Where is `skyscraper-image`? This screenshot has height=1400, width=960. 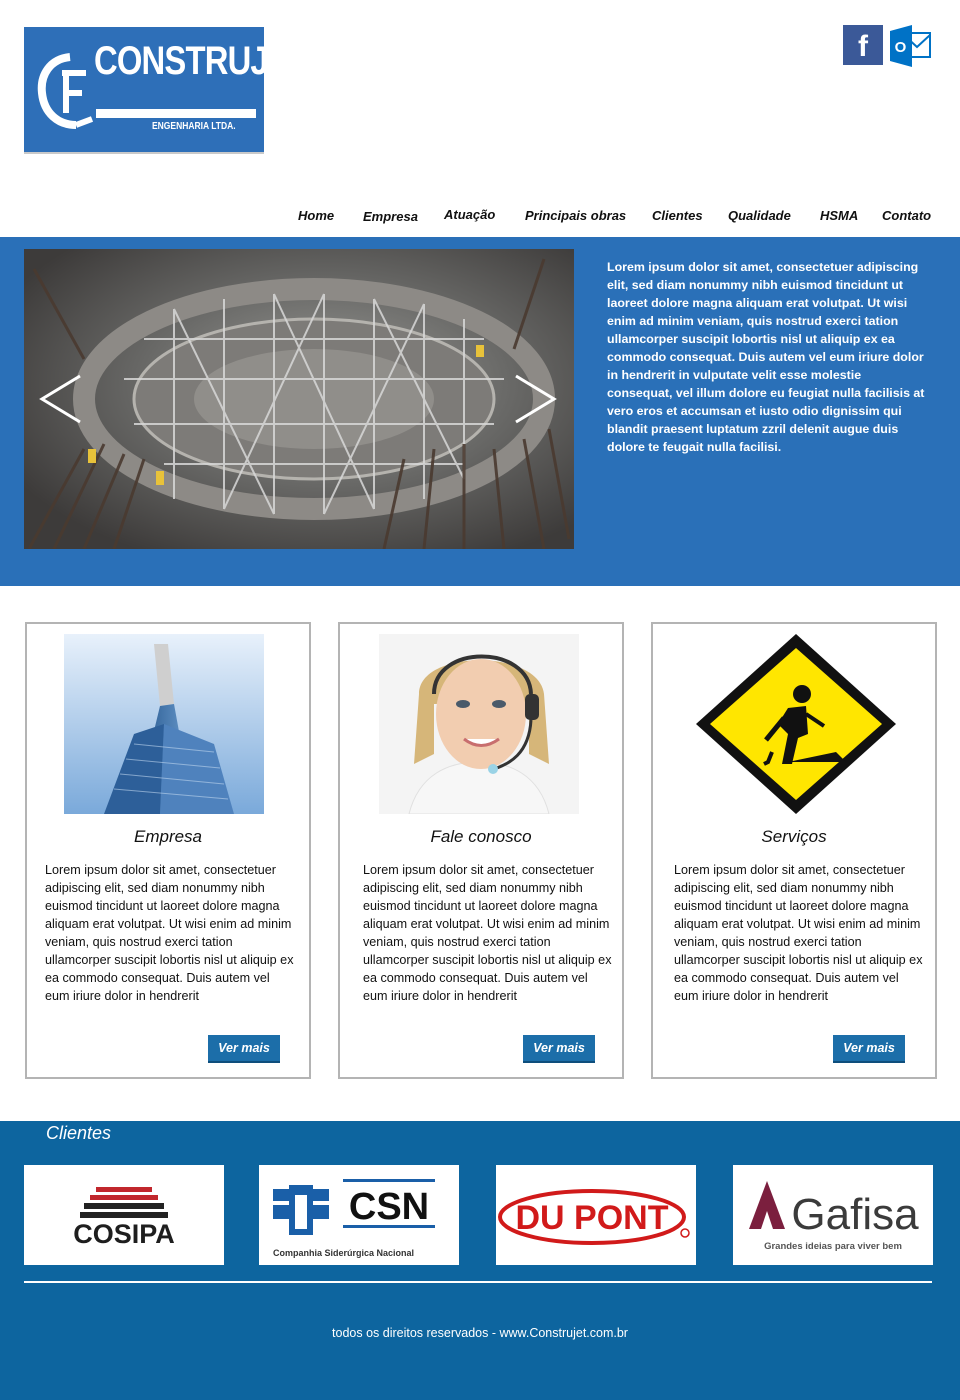
skyscraper-image is located at coordinates (164, 724).